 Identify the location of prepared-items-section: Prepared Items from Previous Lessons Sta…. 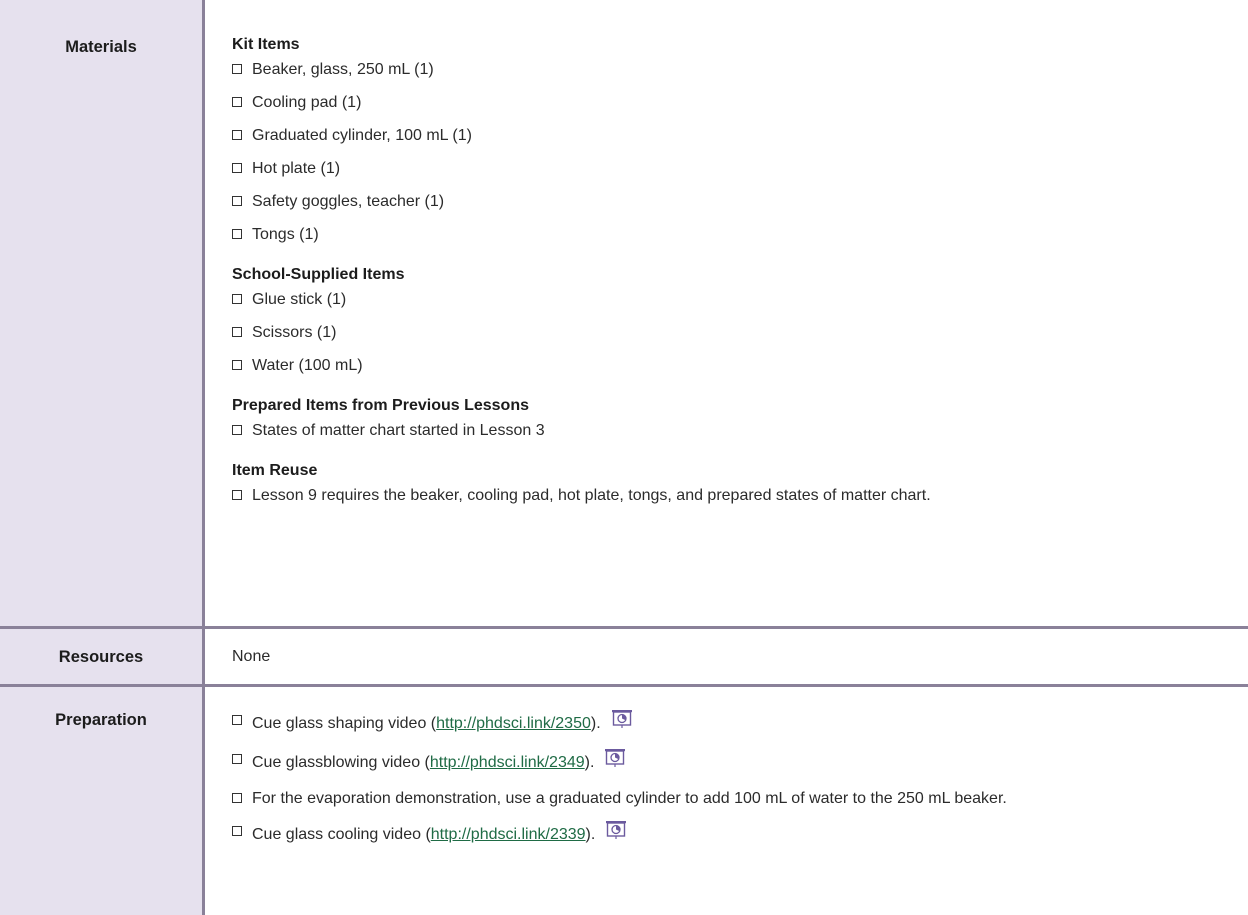
(740, 418).